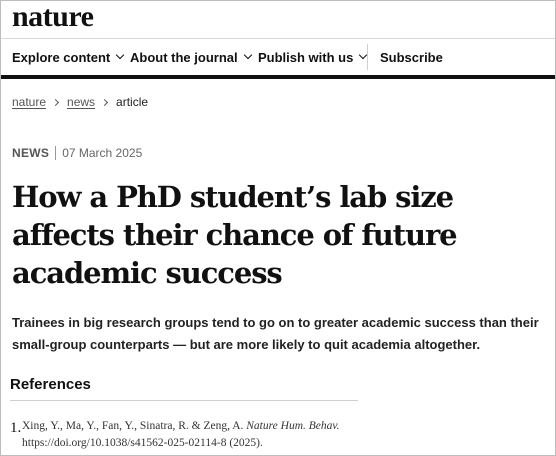 The image size is (556, 456). I want to click on breadcrumb: nature news article, so click(80, 102).